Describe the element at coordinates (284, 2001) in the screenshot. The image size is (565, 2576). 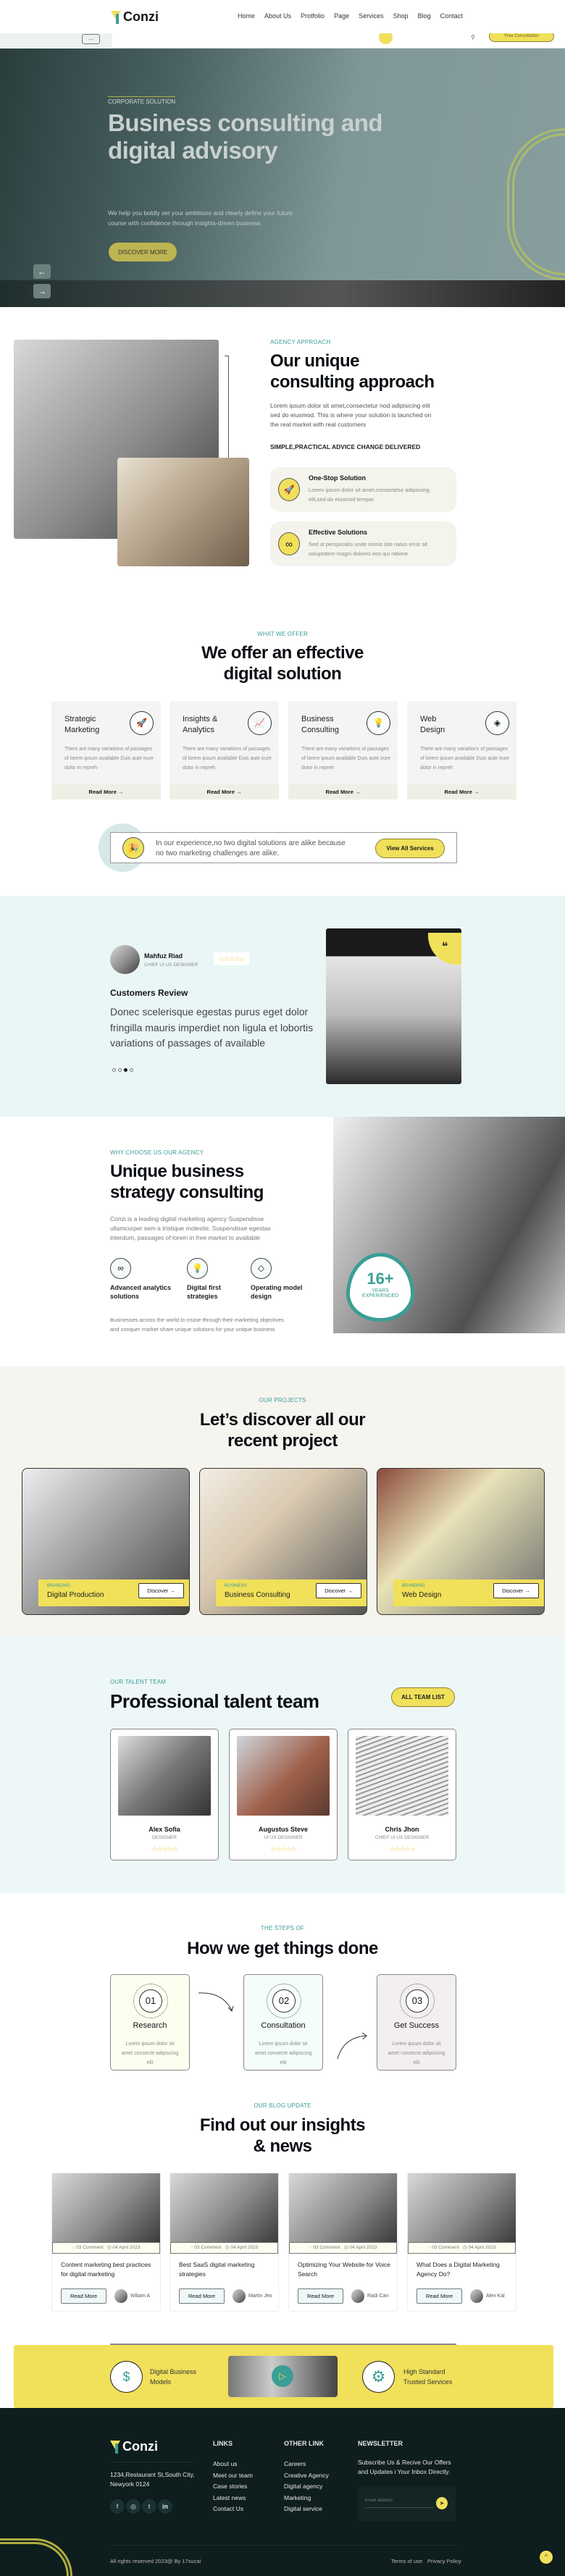
I see `step-number: 02` at that location.